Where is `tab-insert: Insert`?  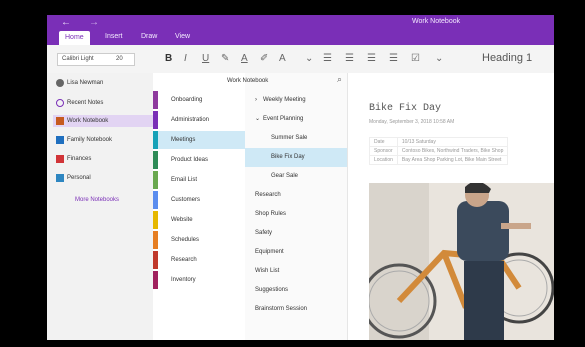
tab-insert: Insert is located at coordinates (114, 36).